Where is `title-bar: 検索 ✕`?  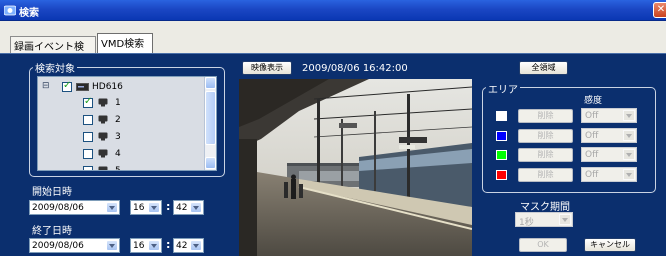
title-bar: 検索 ✕ is located at coordinates (333, 10).